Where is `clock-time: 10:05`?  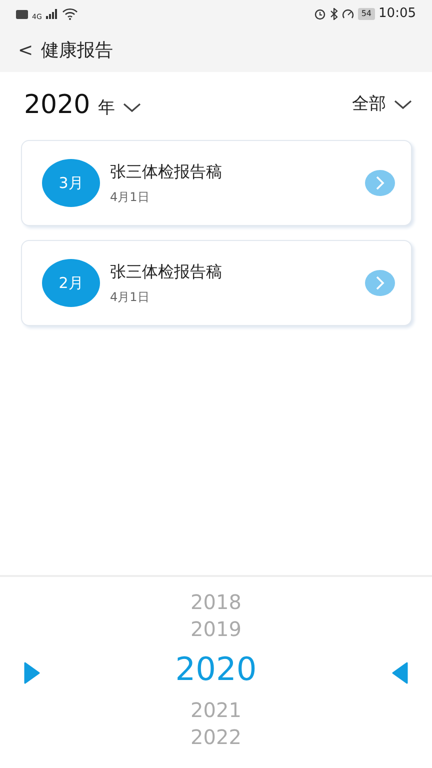 clock-time: 10:05 is located at coordinates (397, 14).